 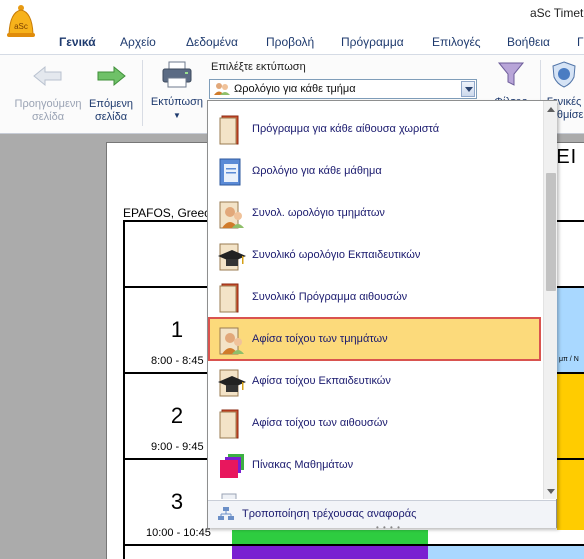 I want to click on dropdown-item-subject-timetable: Ωρολόγιο για κάθε μάθημα, so click(x=375, y=172).